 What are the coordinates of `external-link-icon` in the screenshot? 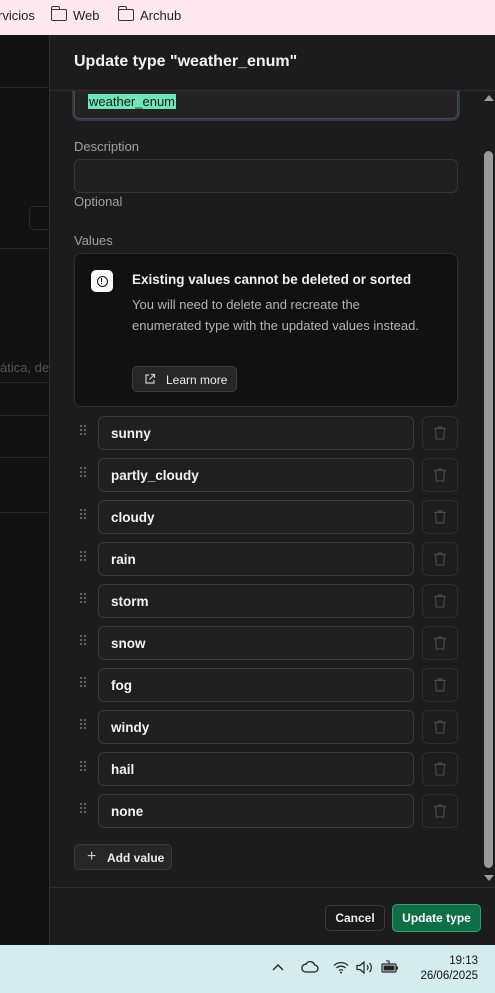 It's located at (150, 378).